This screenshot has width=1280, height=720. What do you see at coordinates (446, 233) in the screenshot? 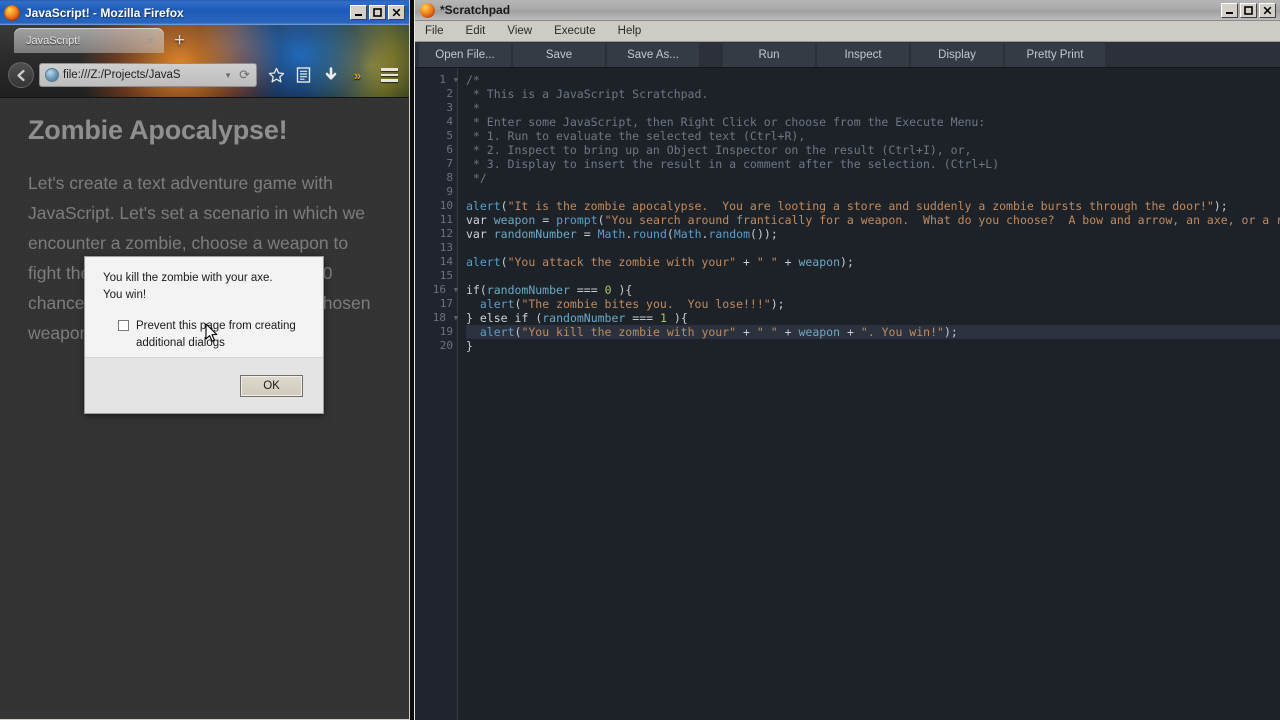
I see `line-number: 12` at bounding box center [446, 233].